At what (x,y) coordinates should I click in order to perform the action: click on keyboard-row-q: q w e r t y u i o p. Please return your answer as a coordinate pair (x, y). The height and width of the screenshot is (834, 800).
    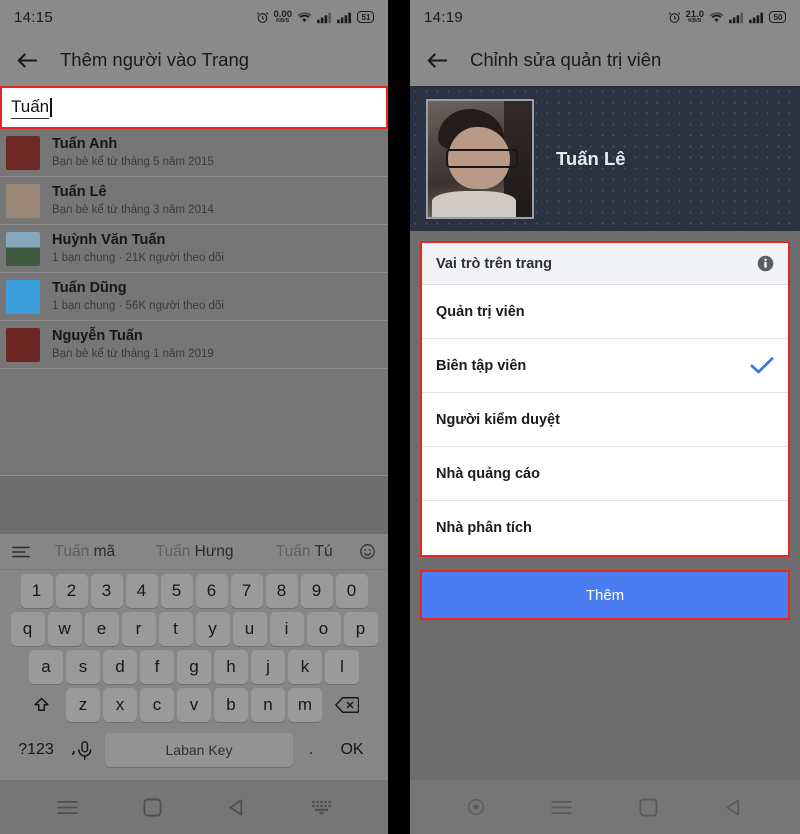
    Looking at the image, I should click on (194, 629).